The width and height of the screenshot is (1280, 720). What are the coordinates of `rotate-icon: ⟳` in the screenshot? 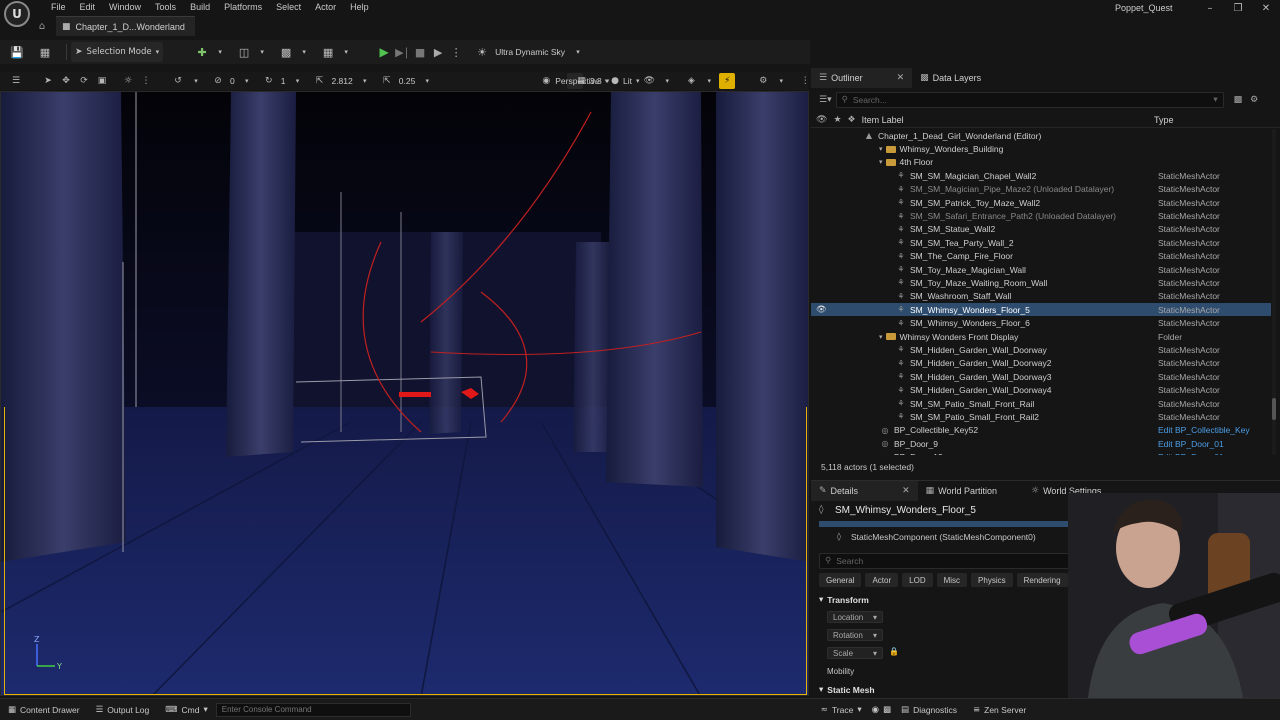 It's located at (84, 81).